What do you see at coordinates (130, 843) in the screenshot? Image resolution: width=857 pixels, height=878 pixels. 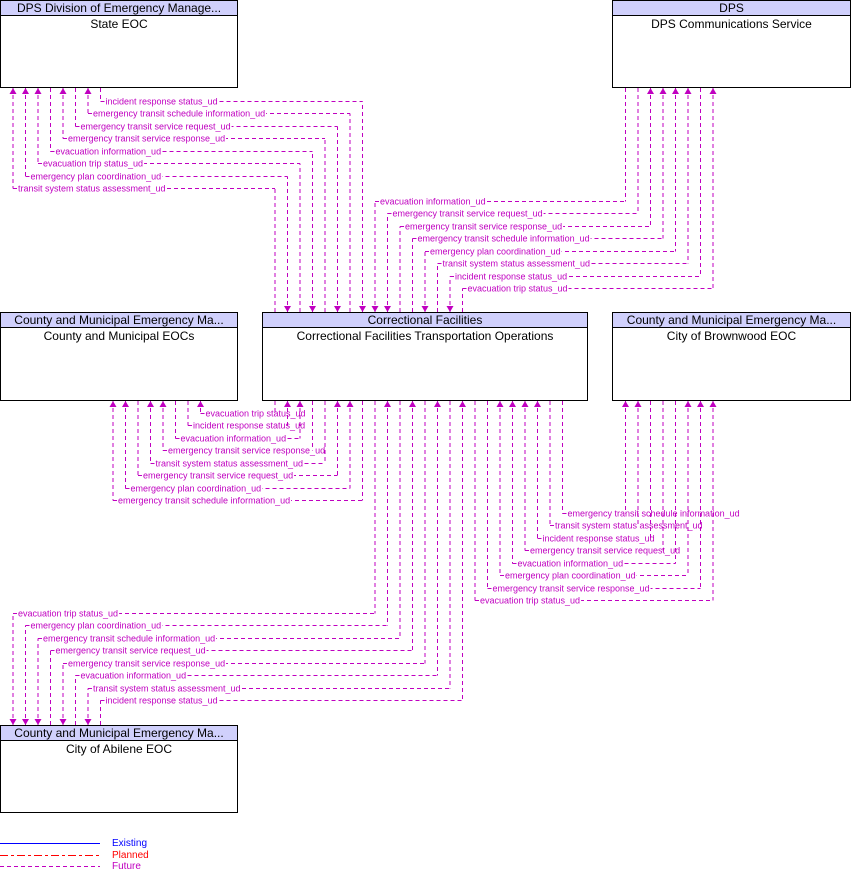 I see `legend-label-existing: Existing` at bounding box center [130, 843].